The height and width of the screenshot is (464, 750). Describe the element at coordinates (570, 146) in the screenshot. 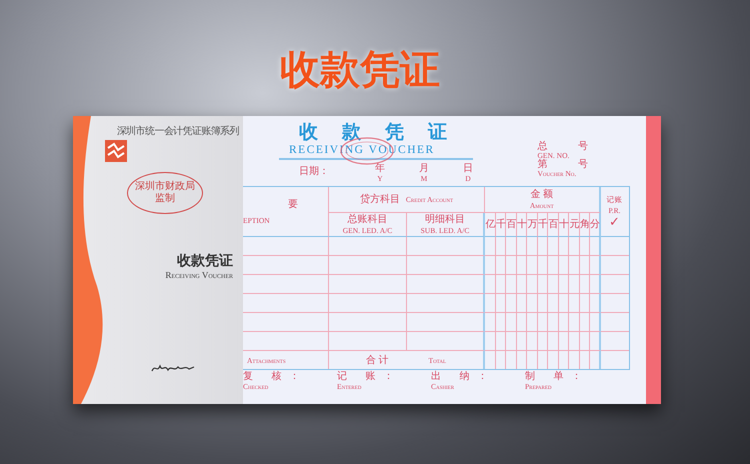

I see `number-label: 总 号` at that location.